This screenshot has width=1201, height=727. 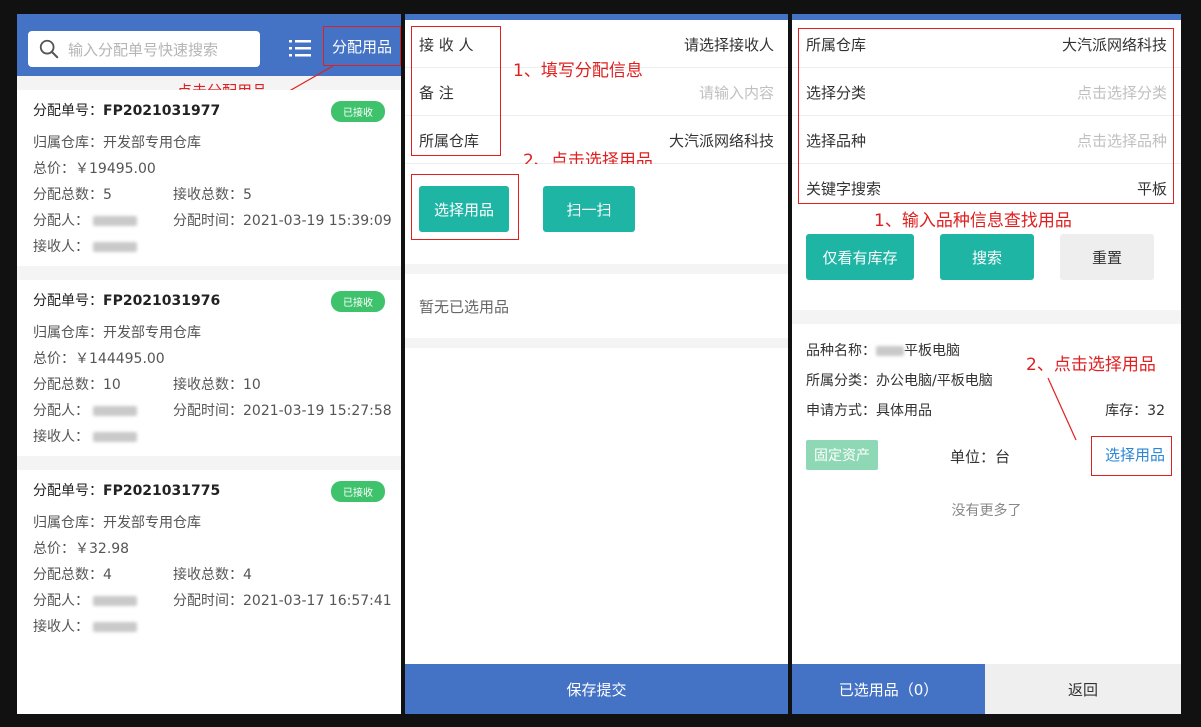 I want to click on assign-supplies-button: 分配用品, so click(x=362, y=46).